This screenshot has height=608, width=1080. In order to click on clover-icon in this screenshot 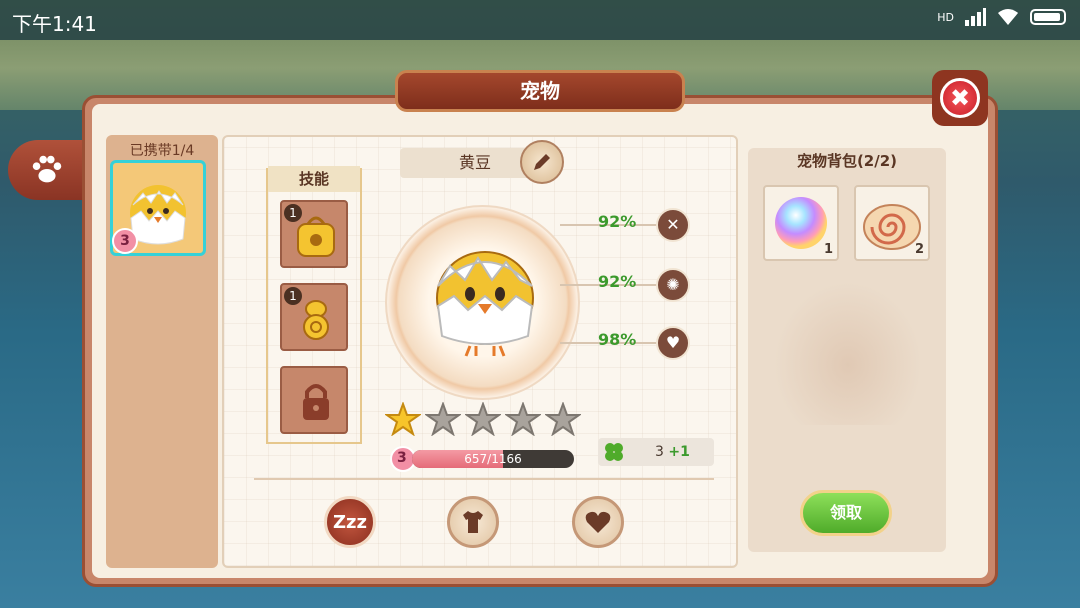, I will do `click(614, 452)`.